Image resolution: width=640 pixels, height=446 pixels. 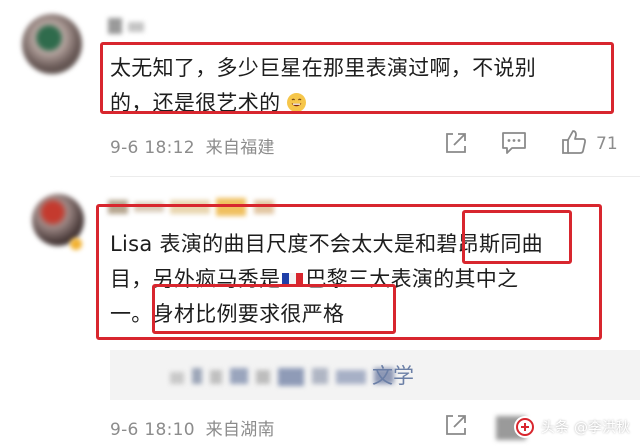 I want to click on reply-preview: 文学, so click(x=375, y=375).